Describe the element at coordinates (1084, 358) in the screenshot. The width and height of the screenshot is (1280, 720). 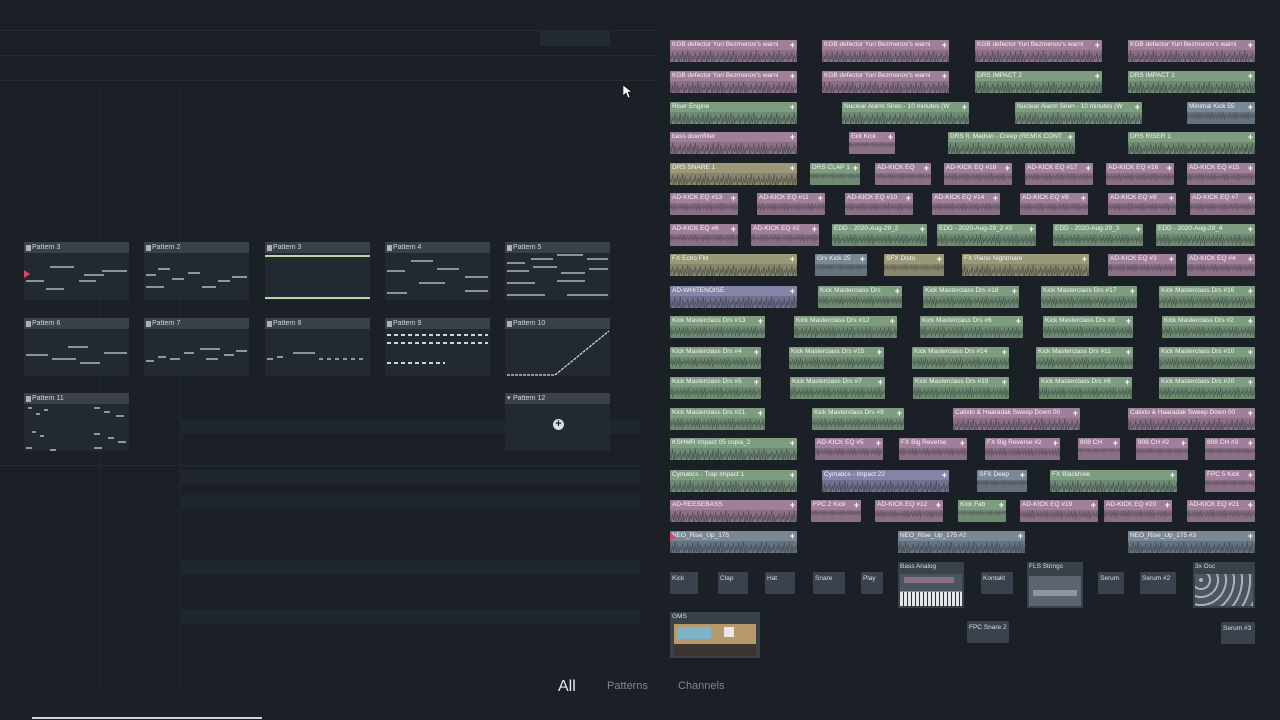
I see `playlist-clip: Kick Masterclass Drs #11 +` at that location.